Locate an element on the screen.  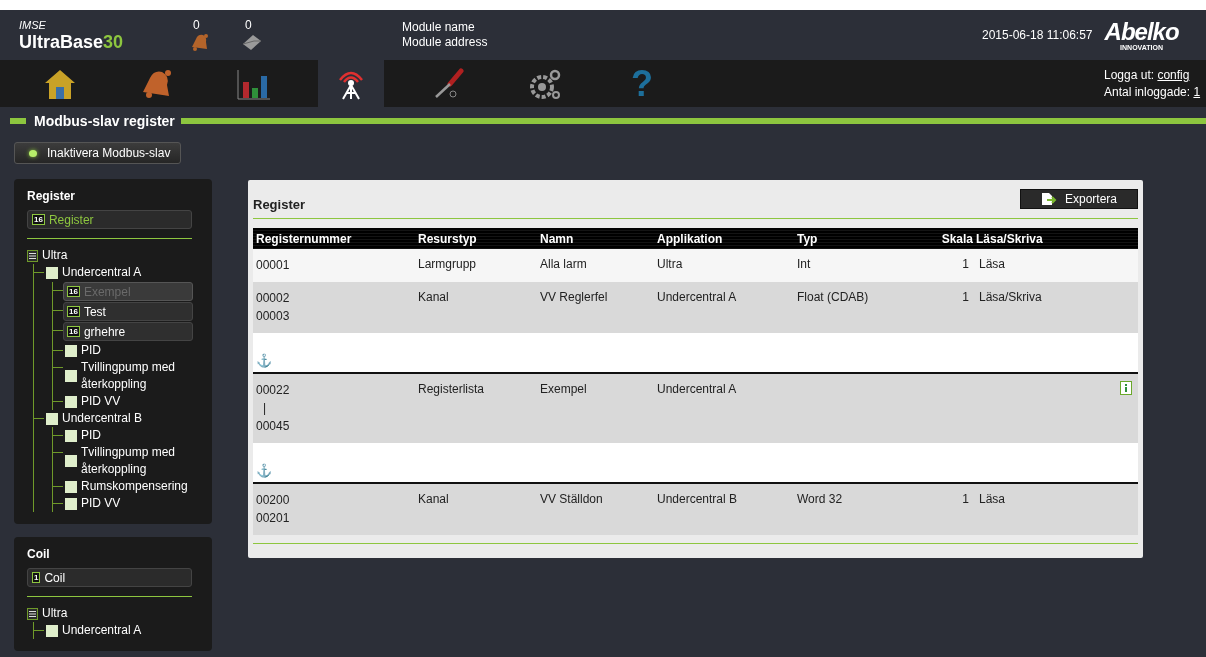
table-cell-text: Exempel is located at coordinates (564, 389).